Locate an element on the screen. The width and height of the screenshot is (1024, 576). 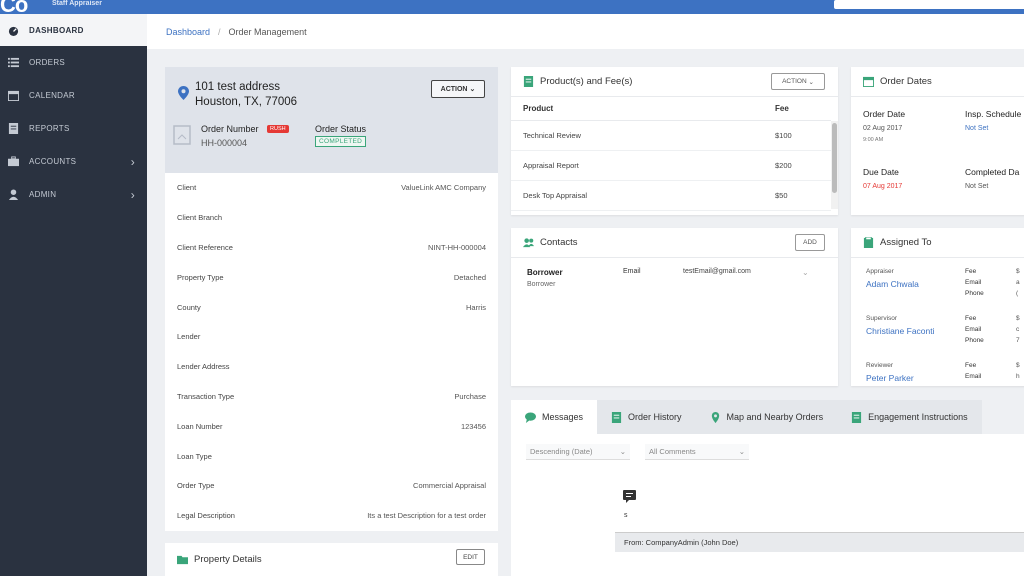
property-details-card: Property Details EDIT is located at coordinates (331, 559).